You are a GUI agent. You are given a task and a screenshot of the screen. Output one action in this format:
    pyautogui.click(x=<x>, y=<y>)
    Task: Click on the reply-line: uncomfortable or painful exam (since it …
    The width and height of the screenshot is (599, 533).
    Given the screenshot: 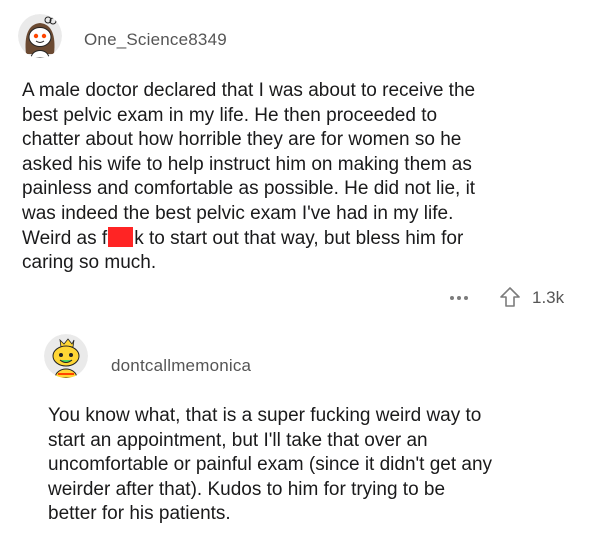 What is the action you would take?
    pyautogui.click(x=270, y=465)
    